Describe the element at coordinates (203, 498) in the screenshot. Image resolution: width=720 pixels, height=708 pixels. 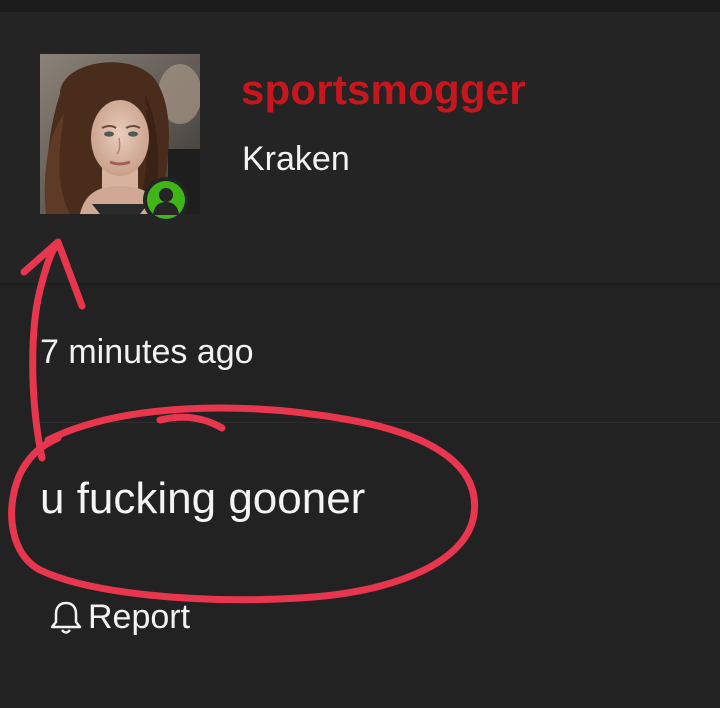
I see `post-message: u fucking gooner` at that location.